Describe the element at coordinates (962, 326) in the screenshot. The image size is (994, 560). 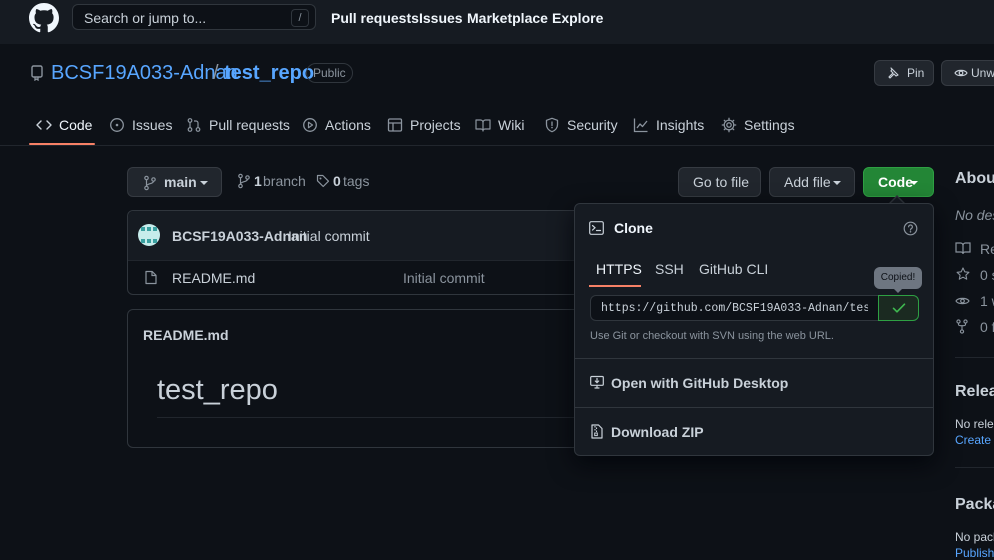
I see `fork-icon` at that location.